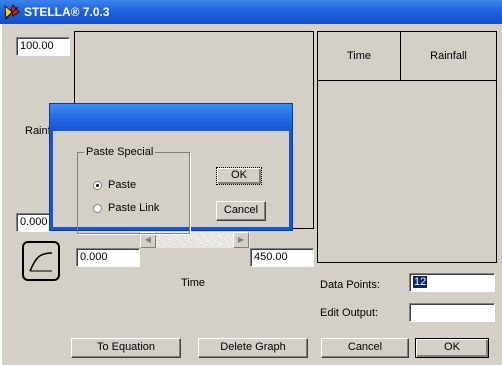  I want to click on curve-icon, so click(41, 262).